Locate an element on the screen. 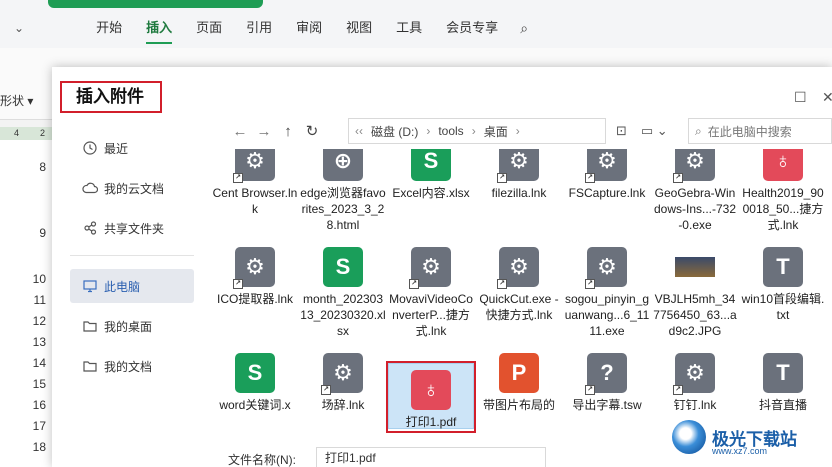 The height and width of the screenshot is (467, 832). file-name: ICO提取器.lnk is located at coordinates (254, 299).